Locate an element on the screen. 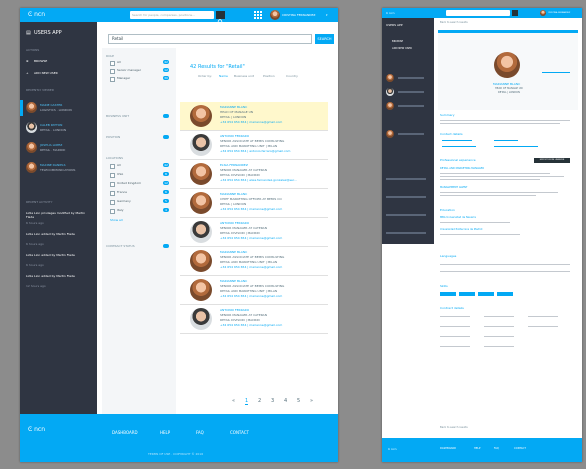  contact-email is located at coordinates (459, 146).